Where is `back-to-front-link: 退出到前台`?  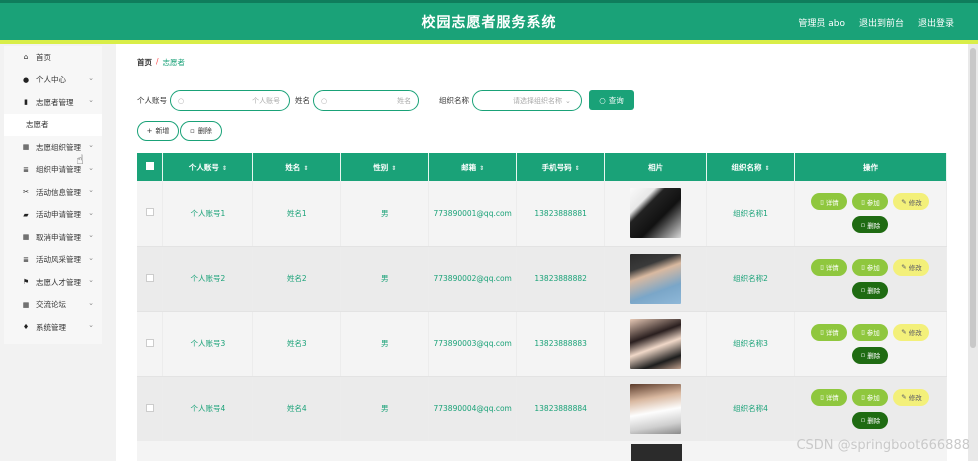 back-to-front-link: 退出到前台 is located at coordinates (881, 22).